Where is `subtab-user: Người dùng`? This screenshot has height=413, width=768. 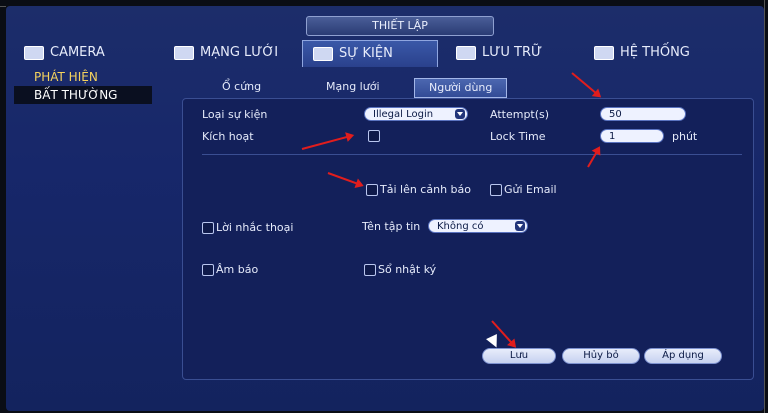
subtab-user: Người dùng is located at coordinates (461, 88).